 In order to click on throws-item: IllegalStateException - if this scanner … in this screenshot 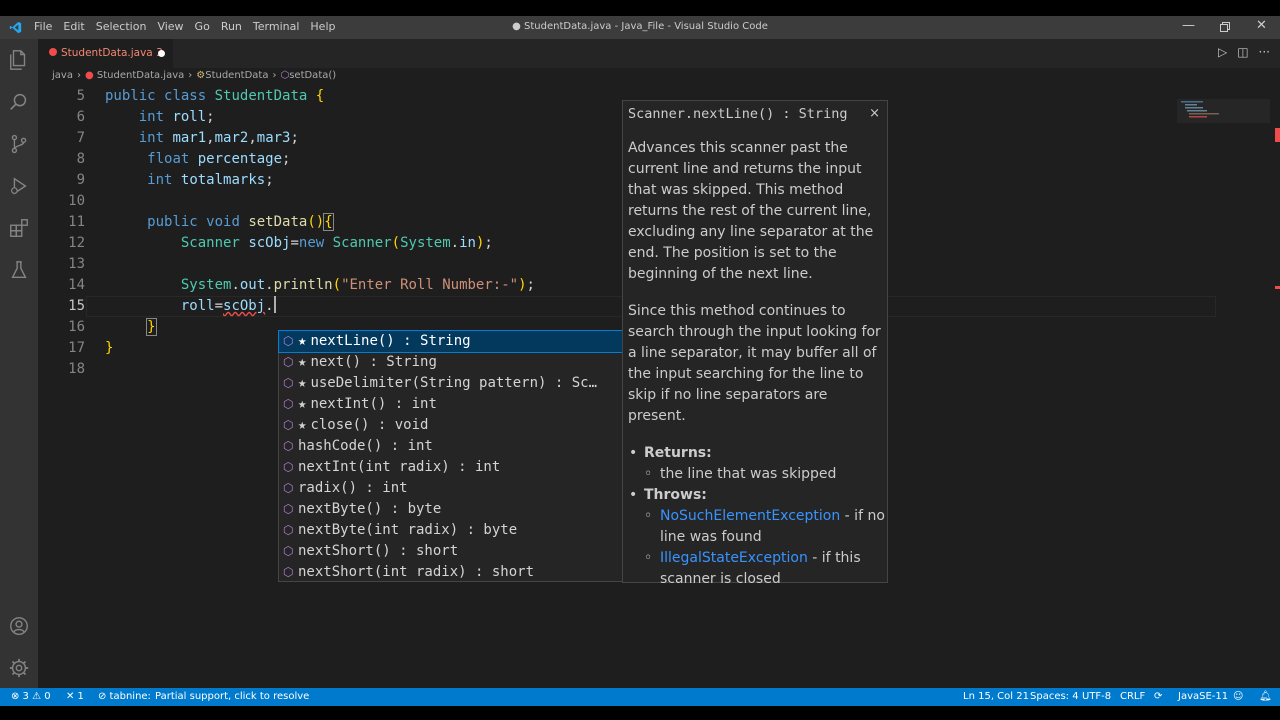, I will do `click(757, 569)`.